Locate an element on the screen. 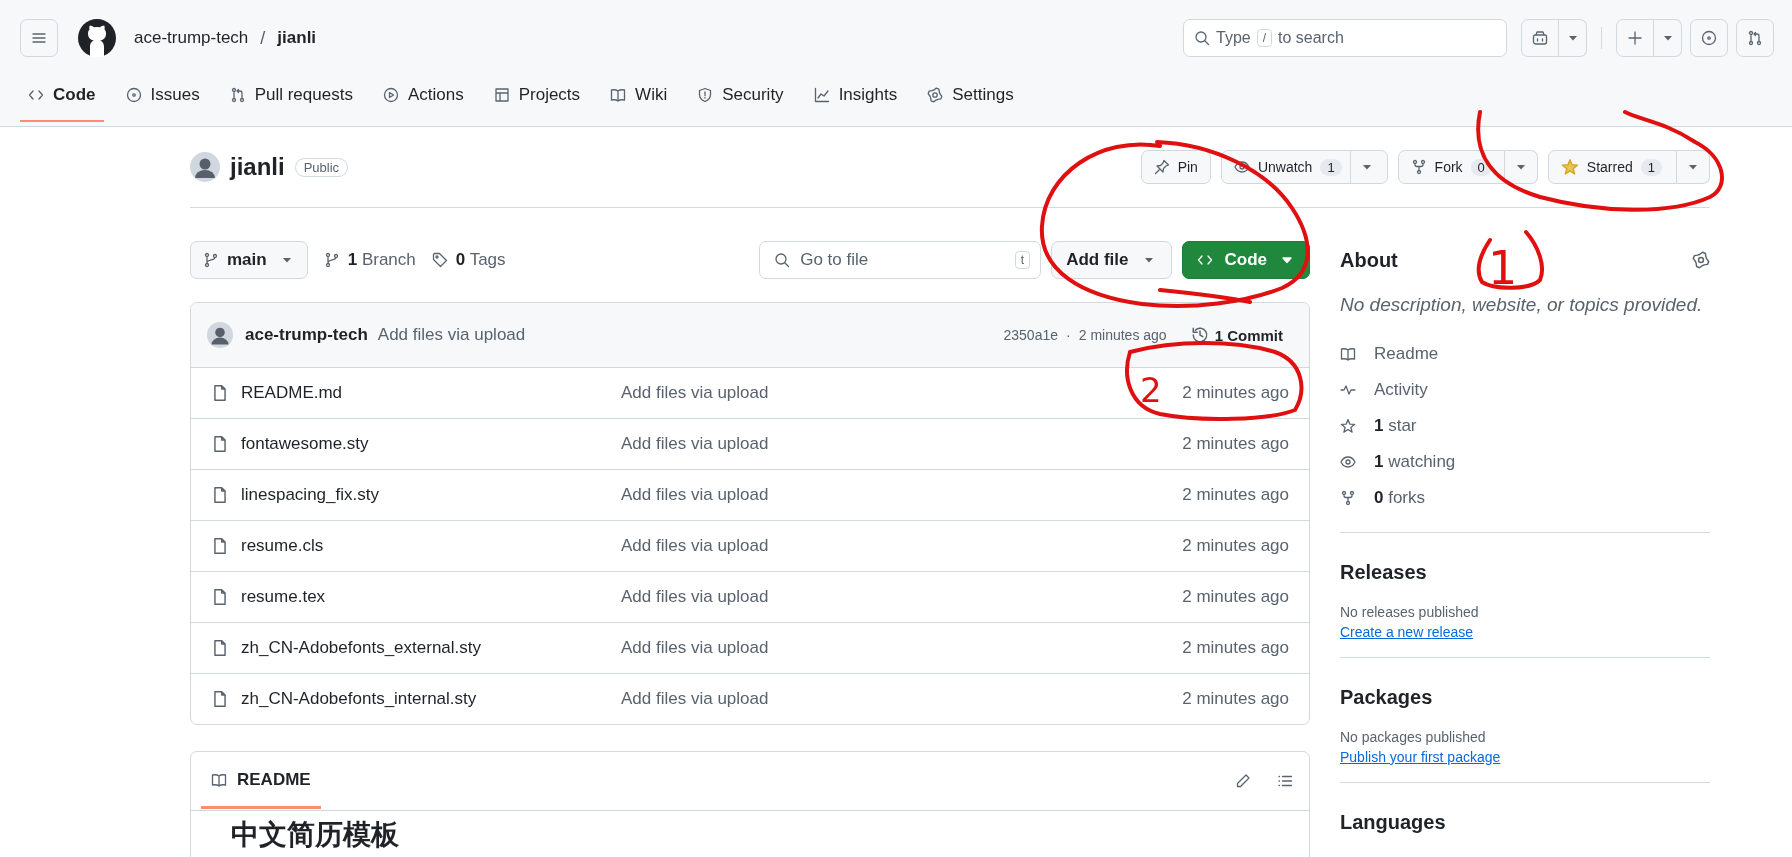  file-name: zh_CN-Adobefonts_external.sty is located at coordinates (361, 648).